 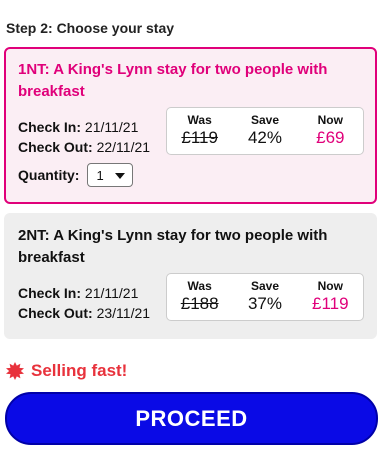 I want to click on was-column: Was £119, so click(x=199, y=131).